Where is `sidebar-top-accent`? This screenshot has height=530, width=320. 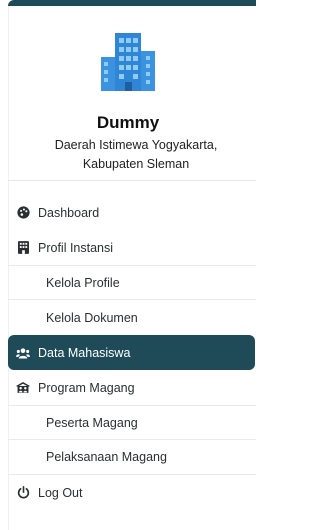
sidebar-top-accent is located at coordinates (132, 3).